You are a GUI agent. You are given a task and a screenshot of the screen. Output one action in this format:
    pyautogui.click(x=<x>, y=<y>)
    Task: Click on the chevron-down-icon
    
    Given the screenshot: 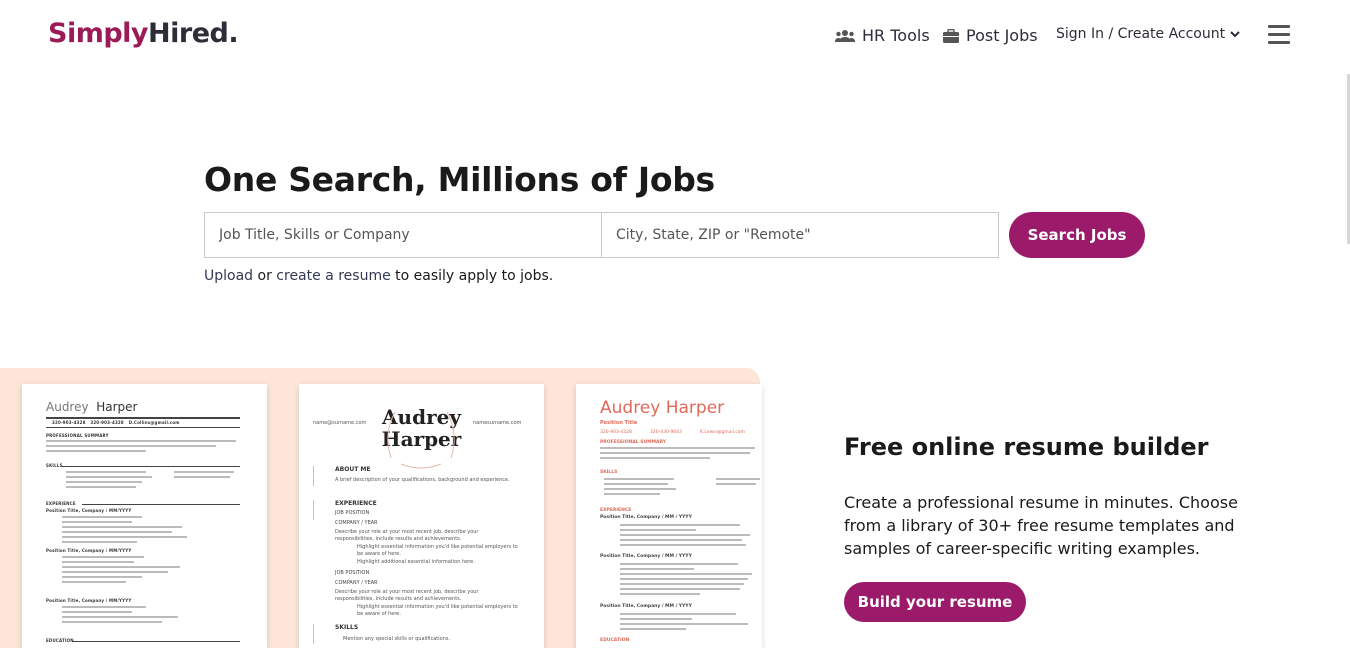 What is the action you would take?
    pyautogui.click(x=1235, y=34)
    